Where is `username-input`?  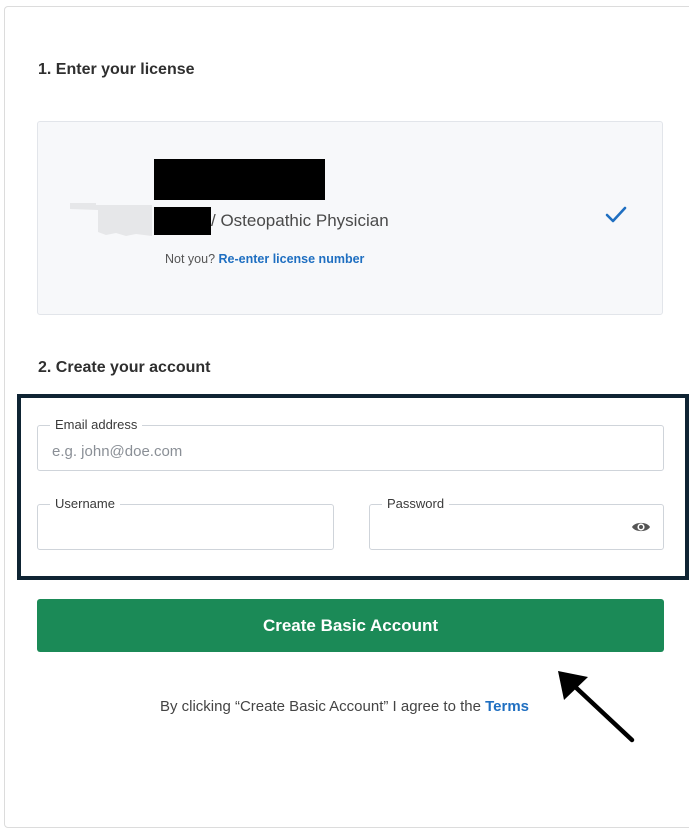
username-input is located at coordinates (185, 527).